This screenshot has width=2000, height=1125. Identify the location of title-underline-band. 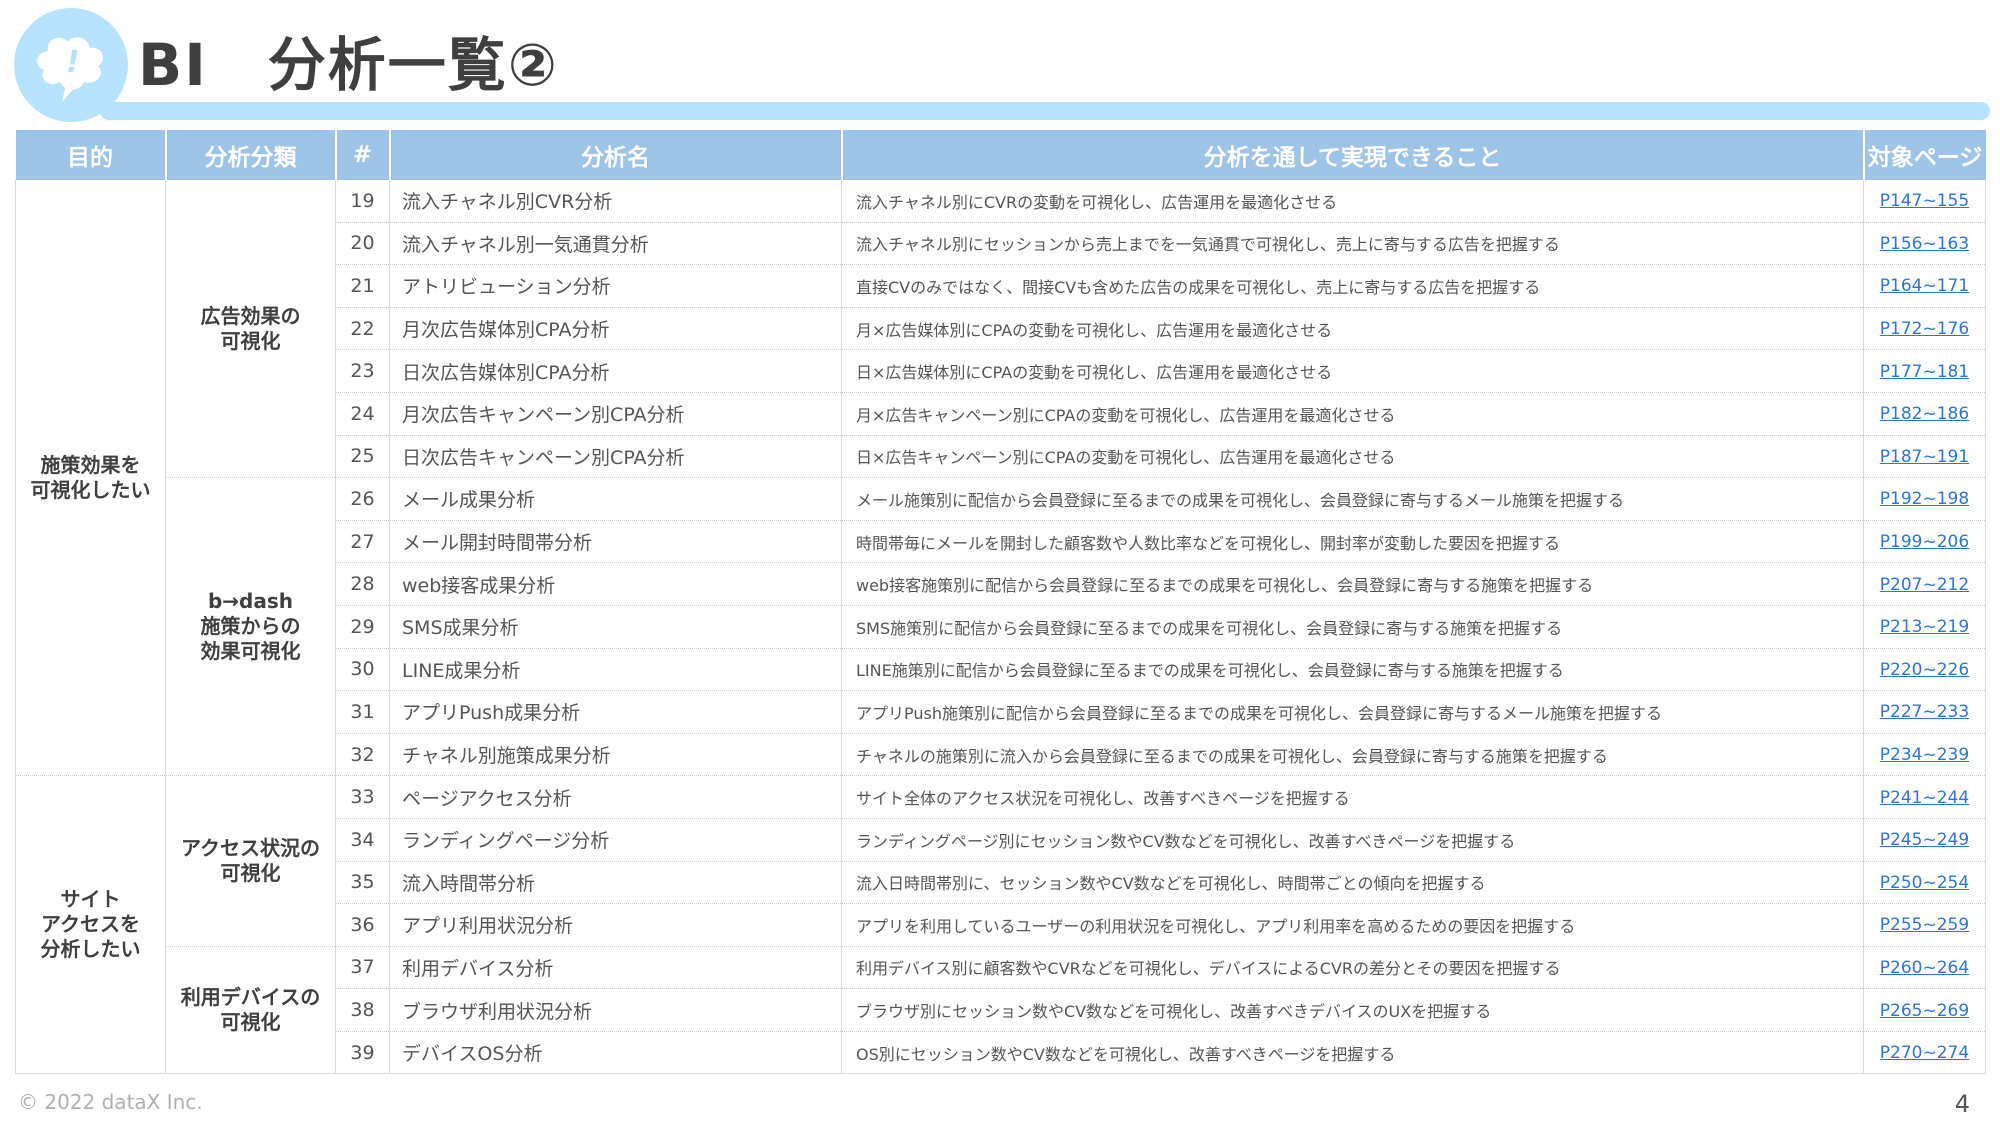
(1045, 111).